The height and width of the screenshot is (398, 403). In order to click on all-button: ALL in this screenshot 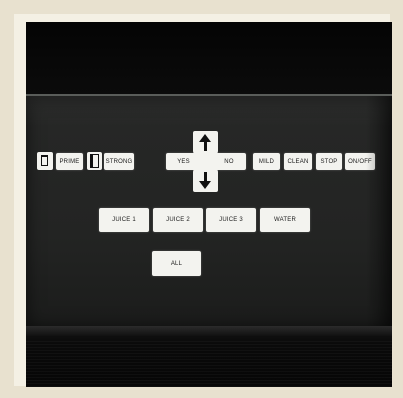, I will do `click(176, 263)`.